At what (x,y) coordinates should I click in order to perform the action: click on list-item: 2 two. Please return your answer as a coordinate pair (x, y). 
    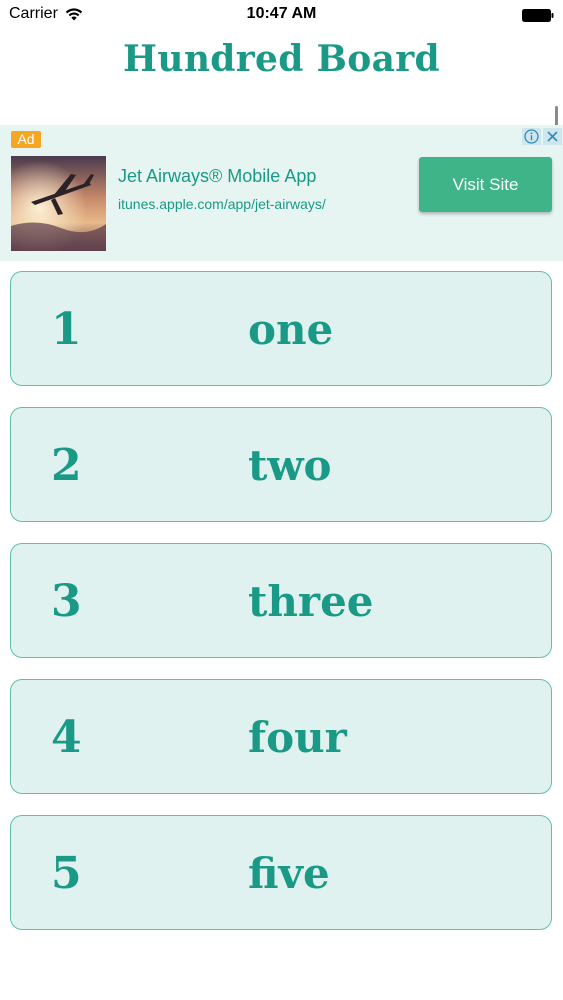
    Looking at the image, I should click on (281, 464).